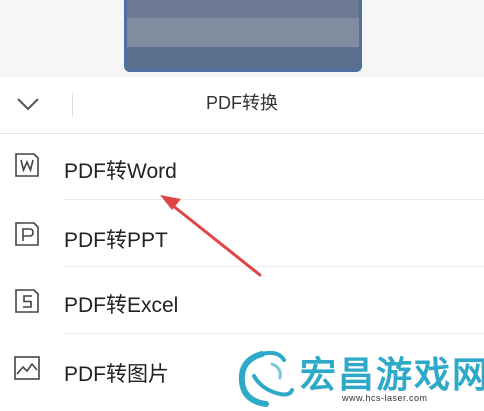 This screenshot has width=484, height=411. What do you see at coordinates (27, 234) in the screenshot?
I see `ppt-document-icon` at bounding box center [27, 234].